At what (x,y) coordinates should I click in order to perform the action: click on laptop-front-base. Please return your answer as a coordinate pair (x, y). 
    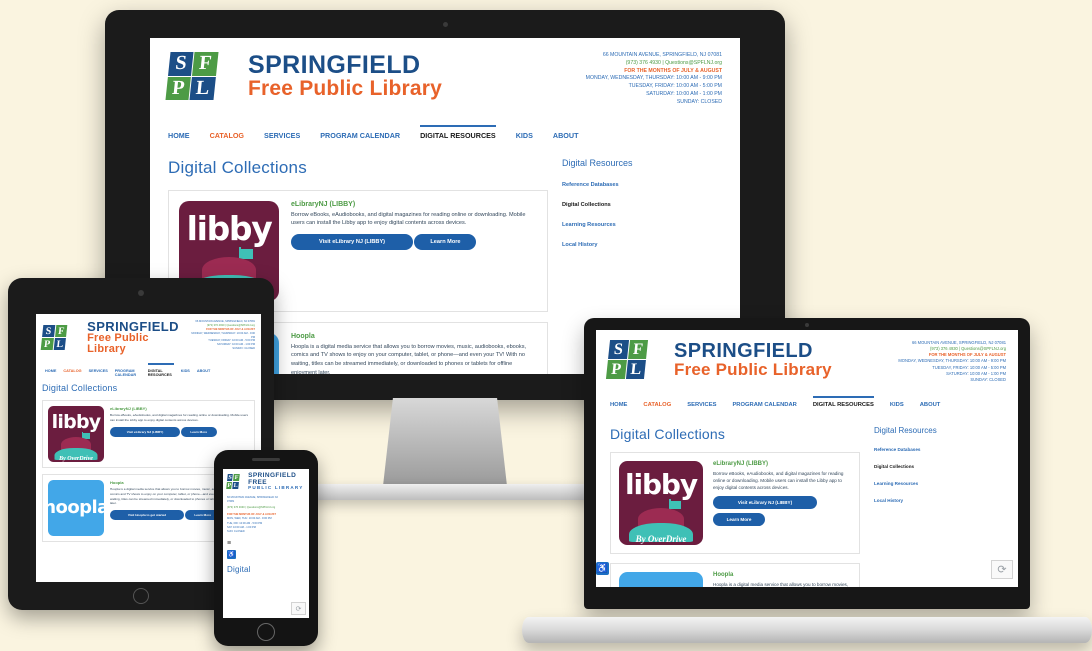
    Looking at the image, I should click on (807, 630).